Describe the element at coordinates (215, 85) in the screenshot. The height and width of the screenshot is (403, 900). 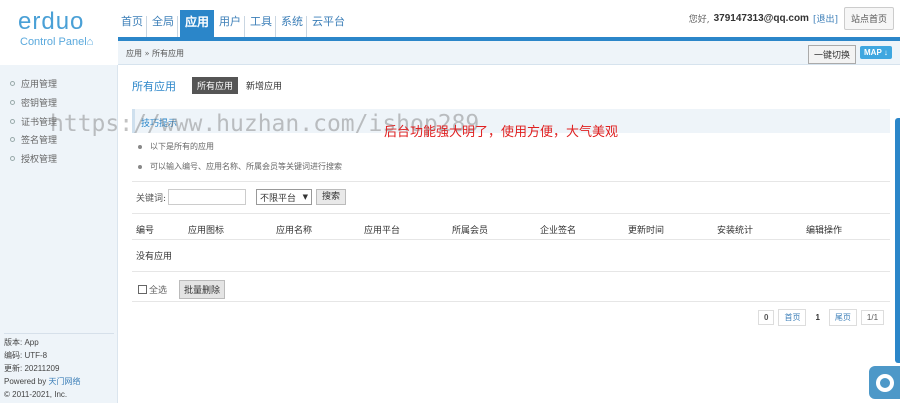
I see `tab-all-apps: 所有应用` at that location.